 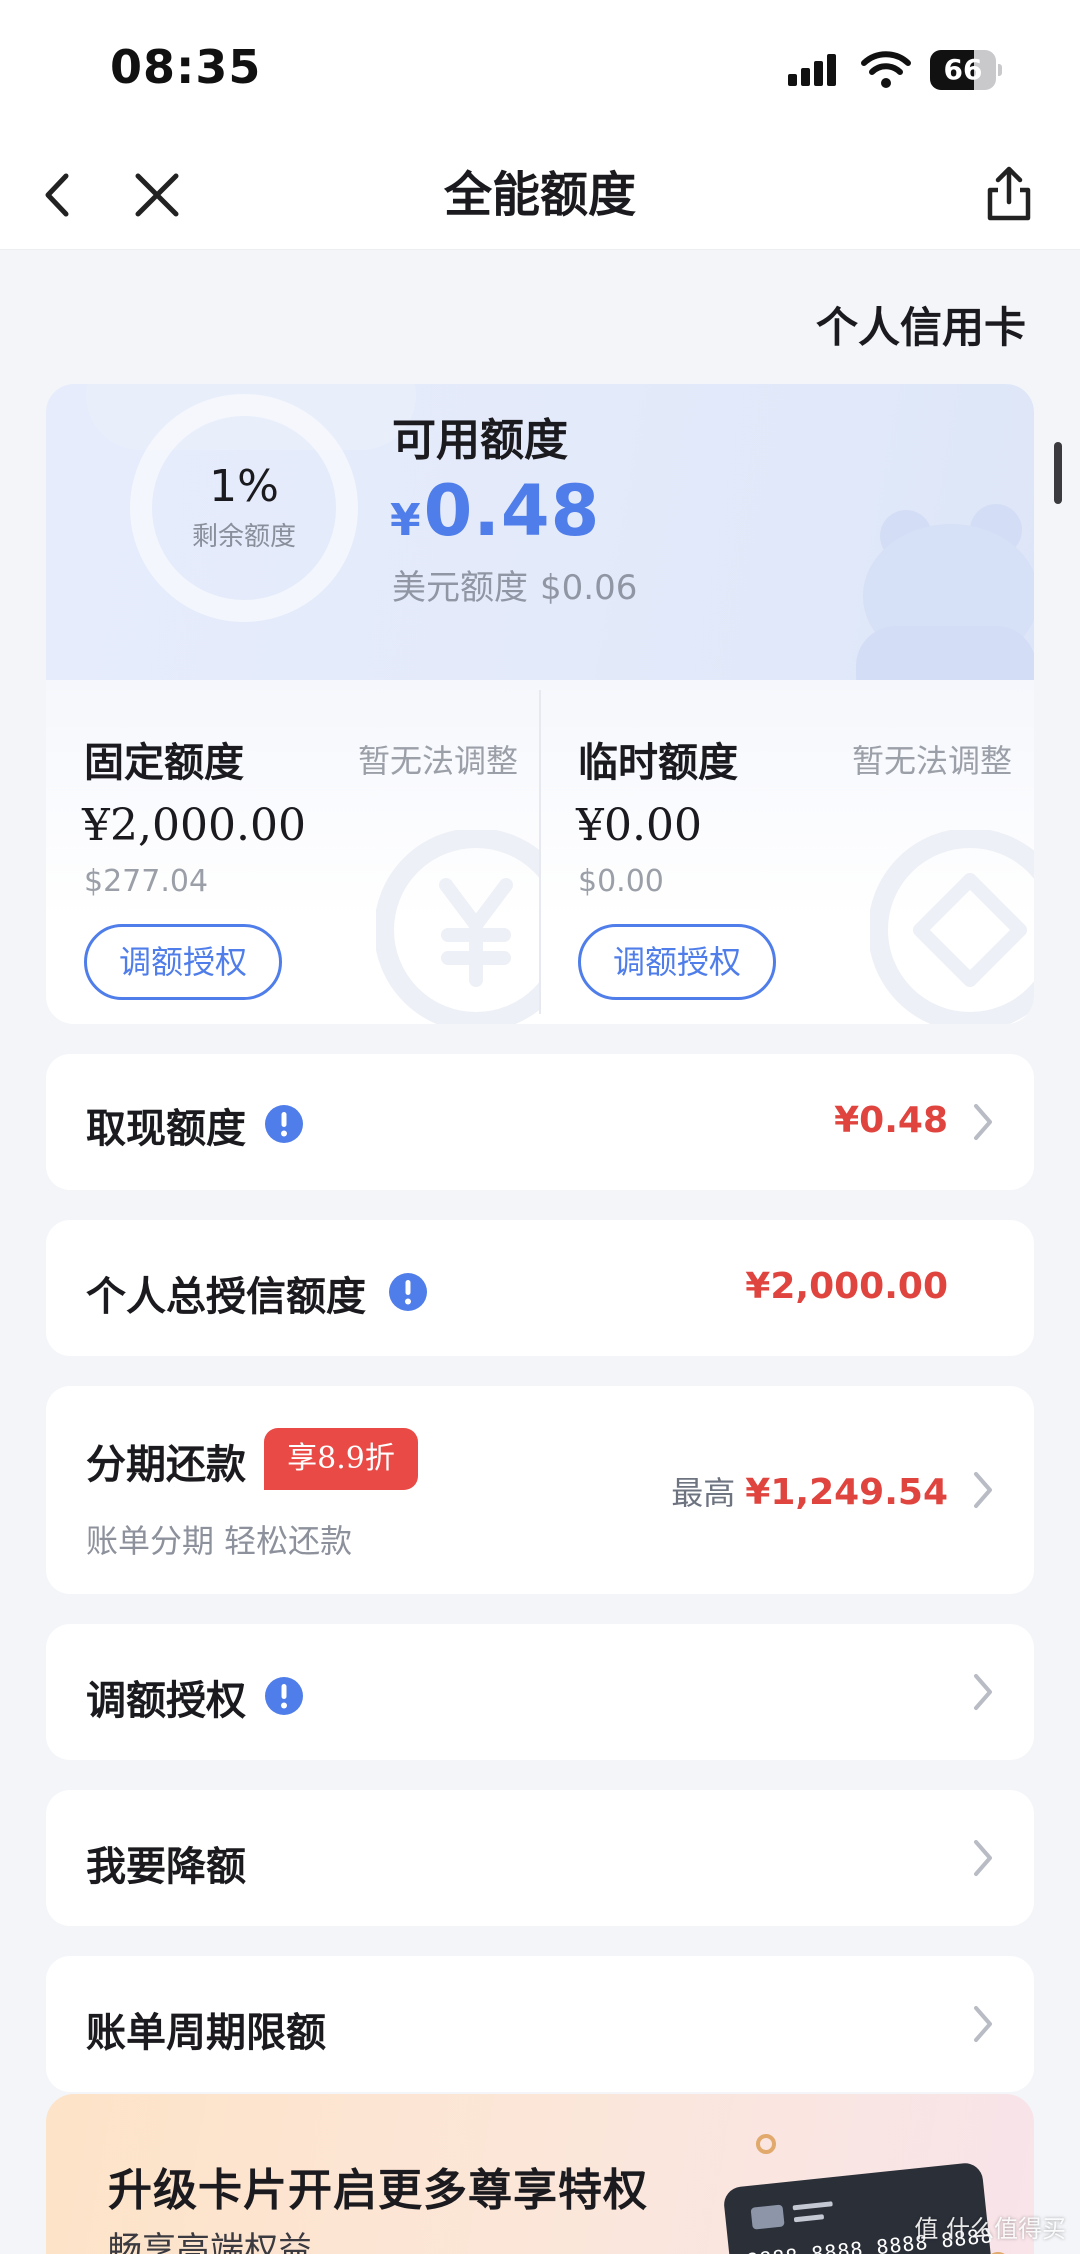 I want to click on battery-level-text: 66, so click(x=963, y=69).